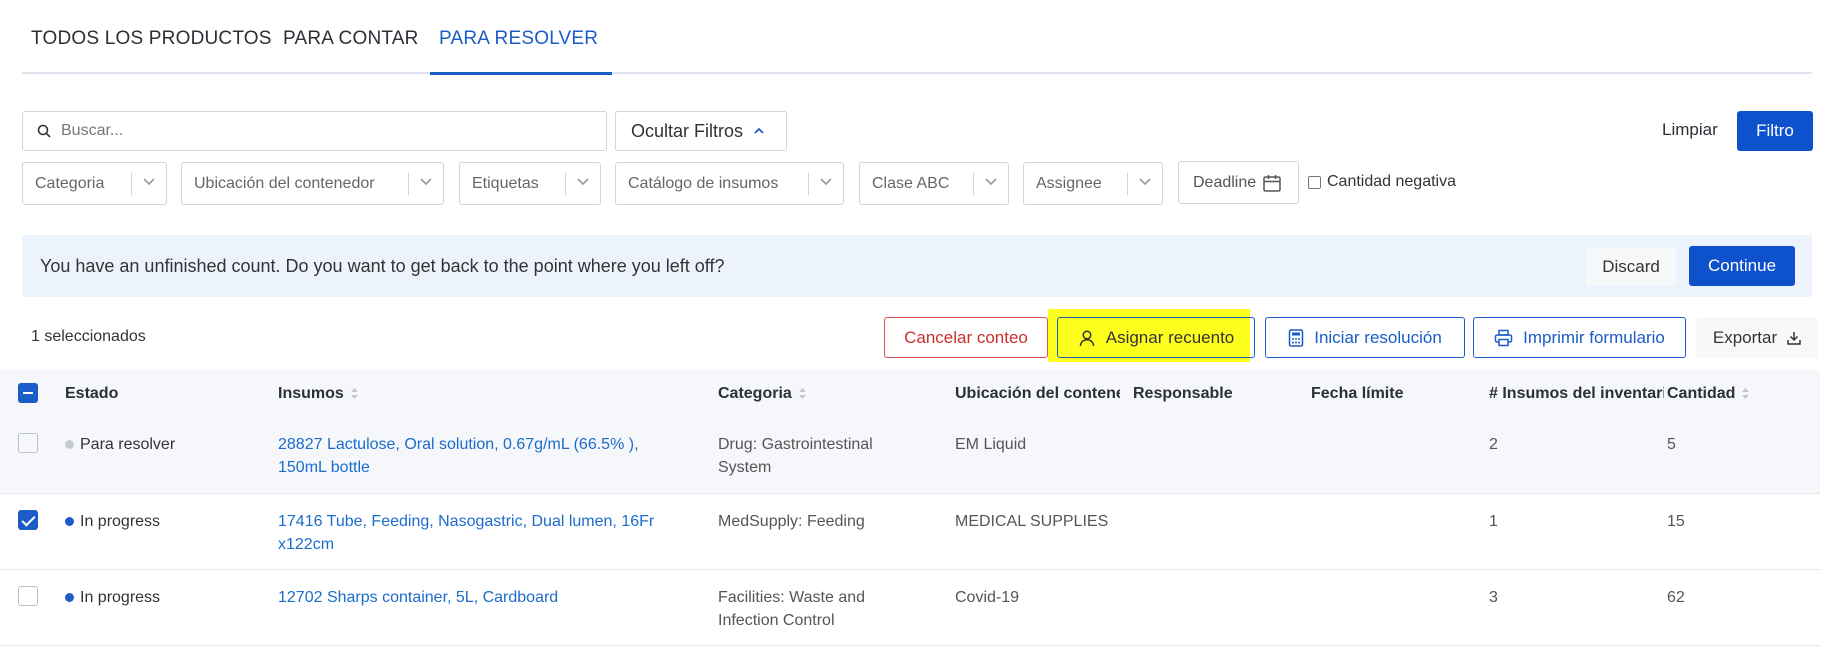 The width and height of the screenshot is (1846, 653). What do you see at coordinates (687, 130) in the screenshot?
I see `hide-filters-label: Ocultar Filtros` at bounding box center [687, 130].